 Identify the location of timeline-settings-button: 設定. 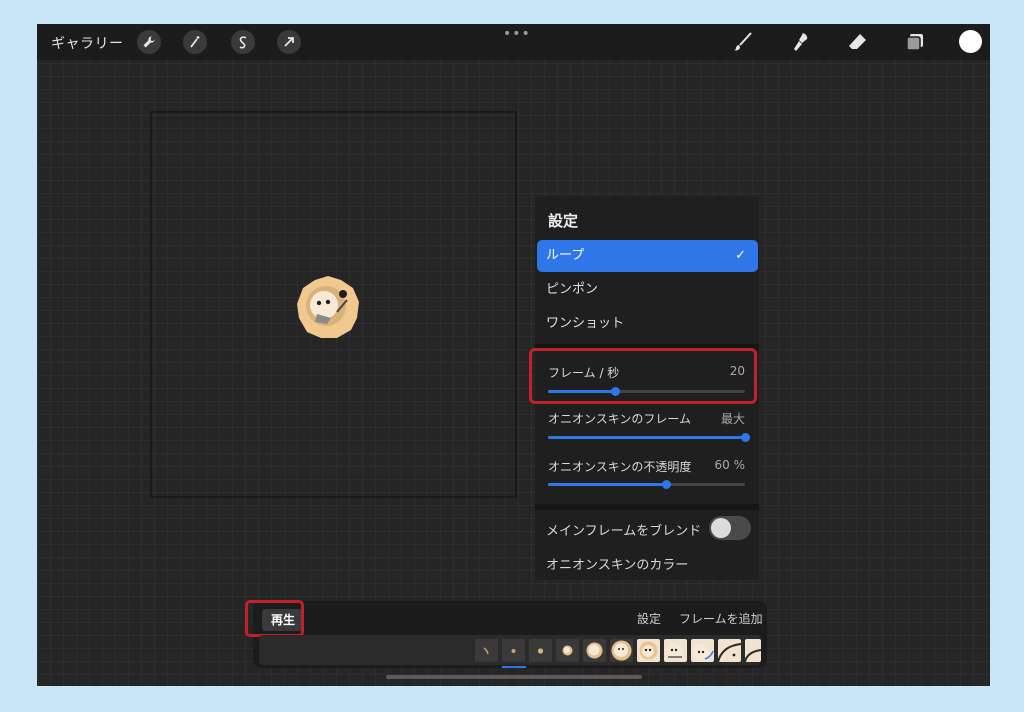
(649, 618).